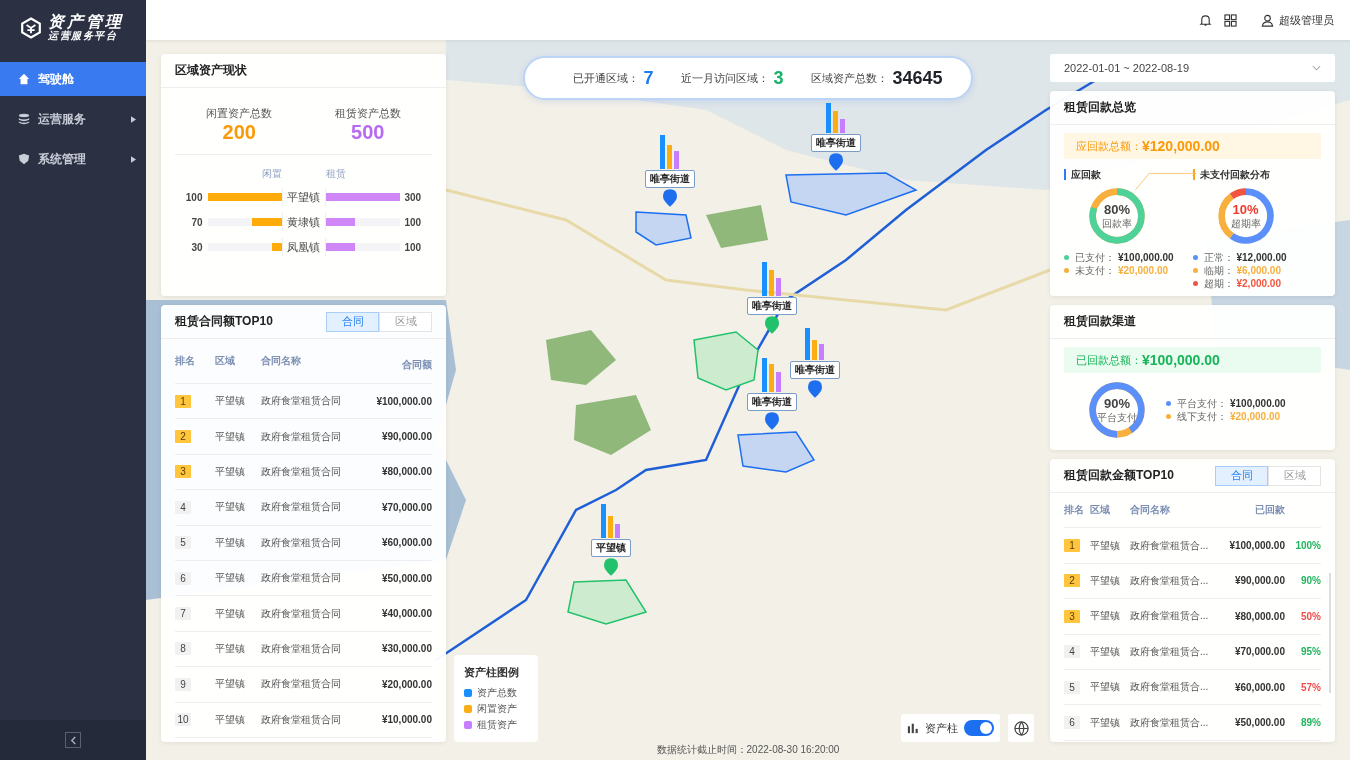  What do you see at coordinates (1310, 581) in the screenshot?
I see `rate-cell-text: 90%` at bounding box center [1310, 581].